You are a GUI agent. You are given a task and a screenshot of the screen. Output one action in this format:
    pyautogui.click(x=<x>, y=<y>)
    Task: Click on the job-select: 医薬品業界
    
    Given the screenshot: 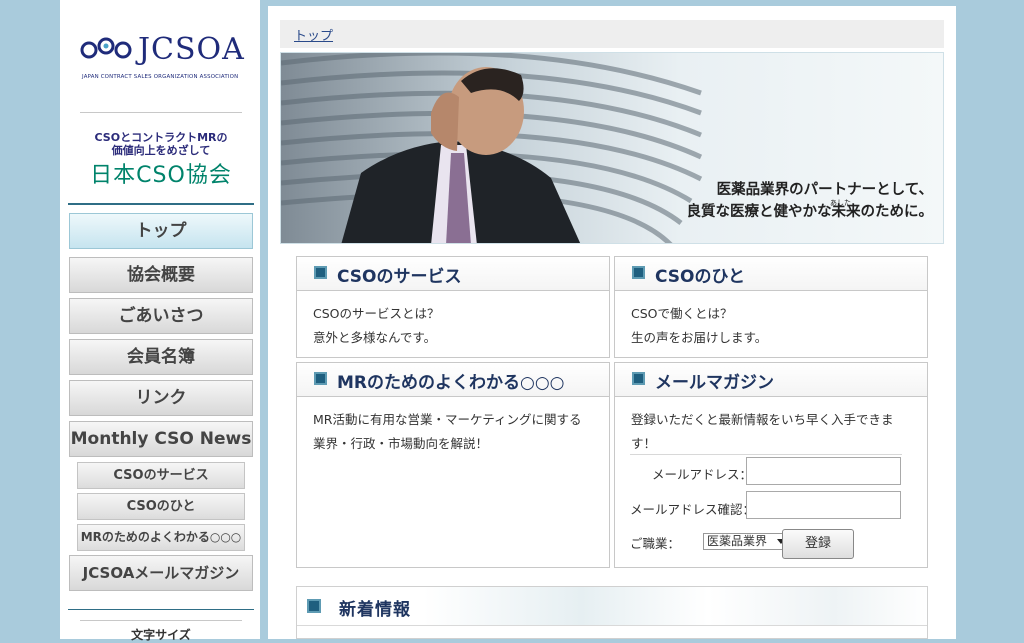 What is the action you would take?
    pyautogui.click(x=746, y=541)
    